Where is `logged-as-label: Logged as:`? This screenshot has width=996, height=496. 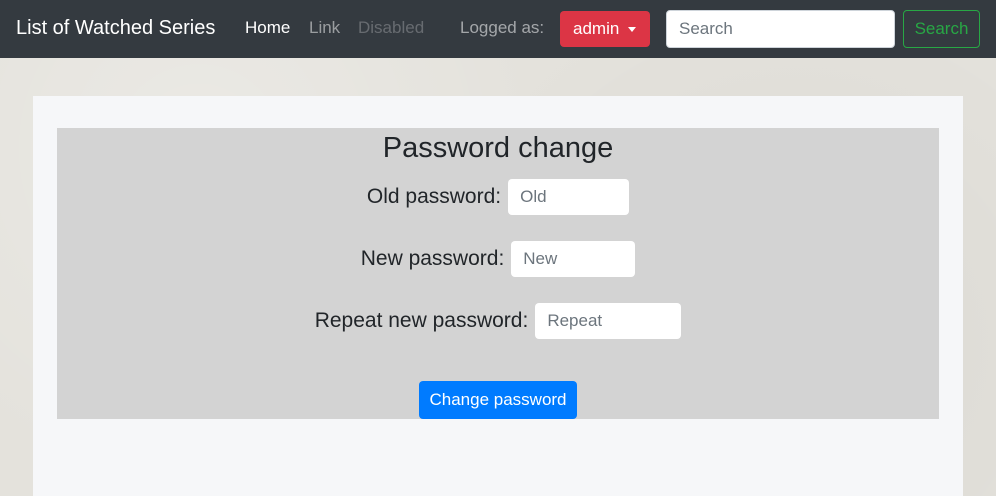 logged-as-label: Logged as: is located at coordinates (502, 27).